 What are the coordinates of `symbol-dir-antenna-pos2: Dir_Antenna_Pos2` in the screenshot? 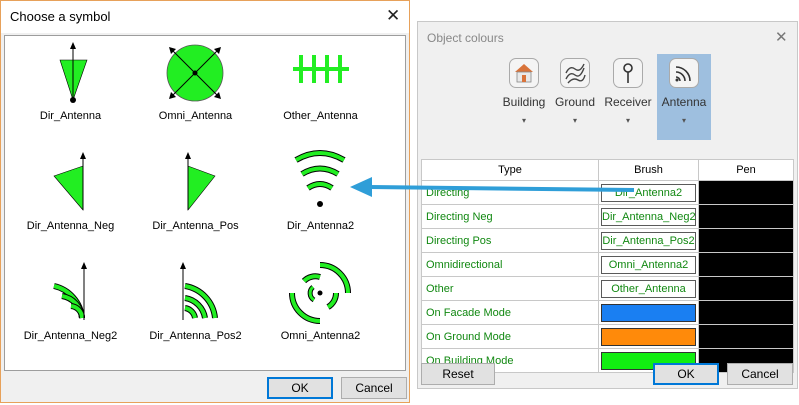 It's located at (195, 311).